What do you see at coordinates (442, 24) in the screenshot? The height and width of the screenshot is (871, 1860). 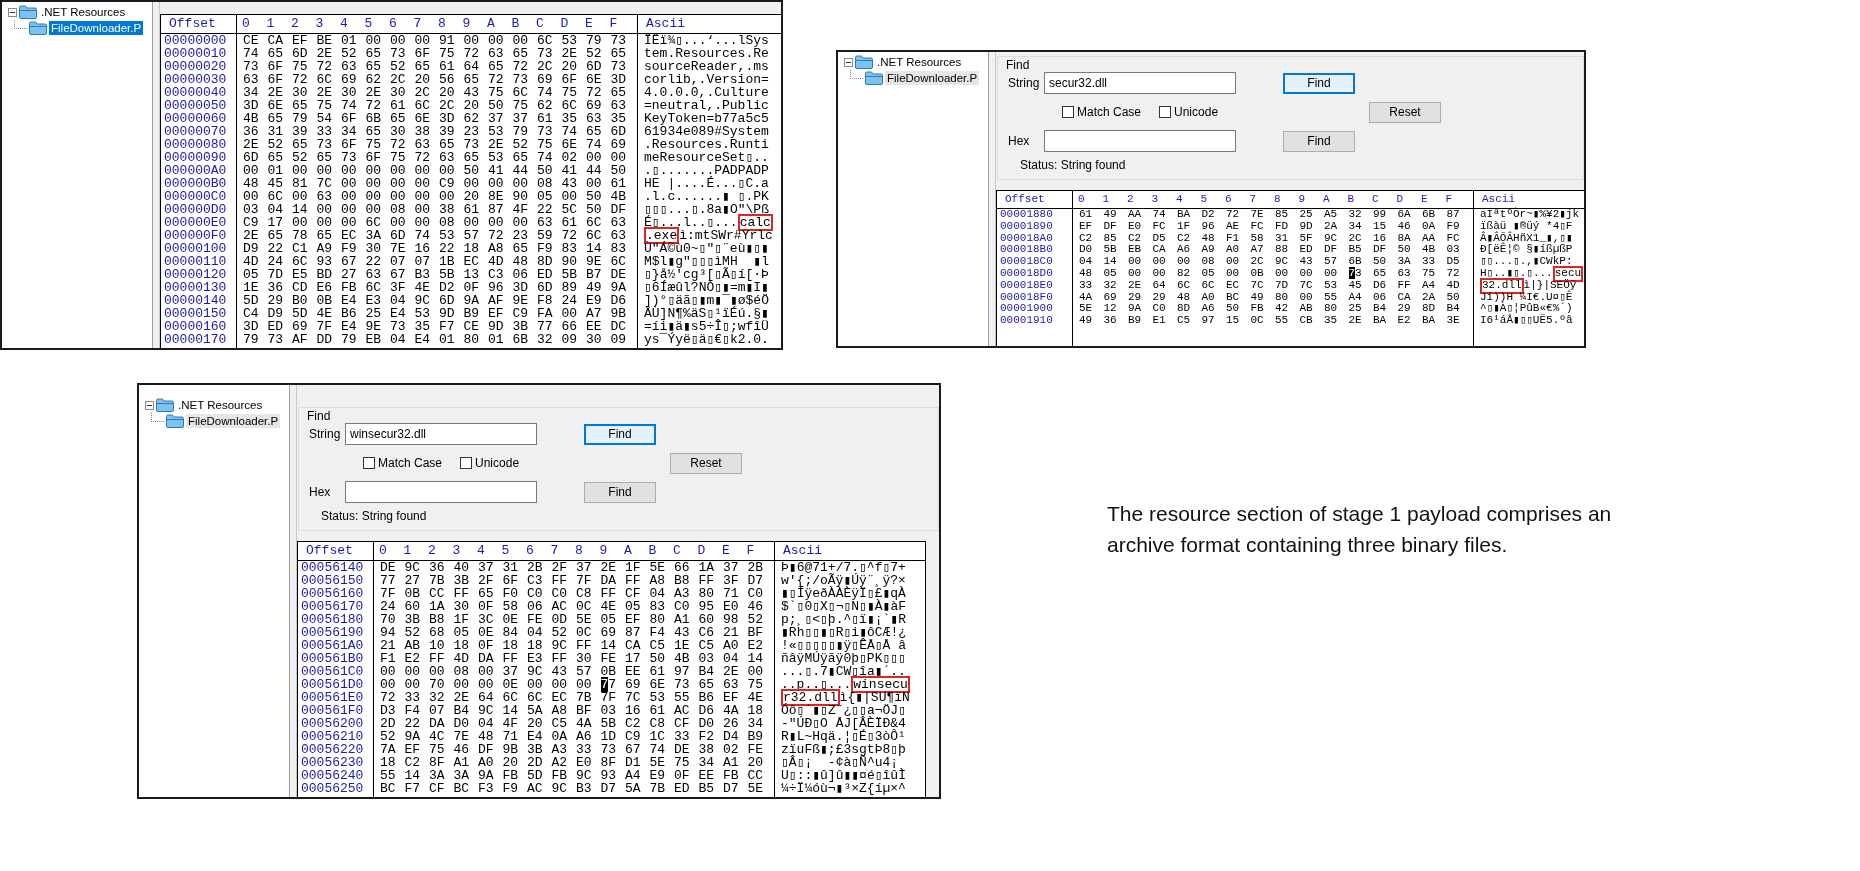 I see `column-header: 8` at bounding box center [442, 24].